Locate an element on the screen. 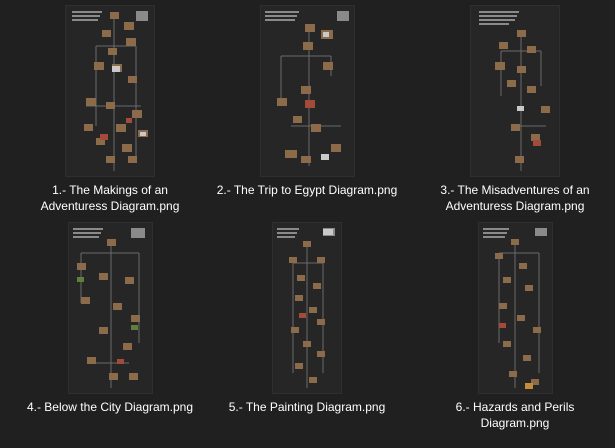  file-name-6: 6.- Hazards and Perils Diagram.png is located at coordinates (515, 415).